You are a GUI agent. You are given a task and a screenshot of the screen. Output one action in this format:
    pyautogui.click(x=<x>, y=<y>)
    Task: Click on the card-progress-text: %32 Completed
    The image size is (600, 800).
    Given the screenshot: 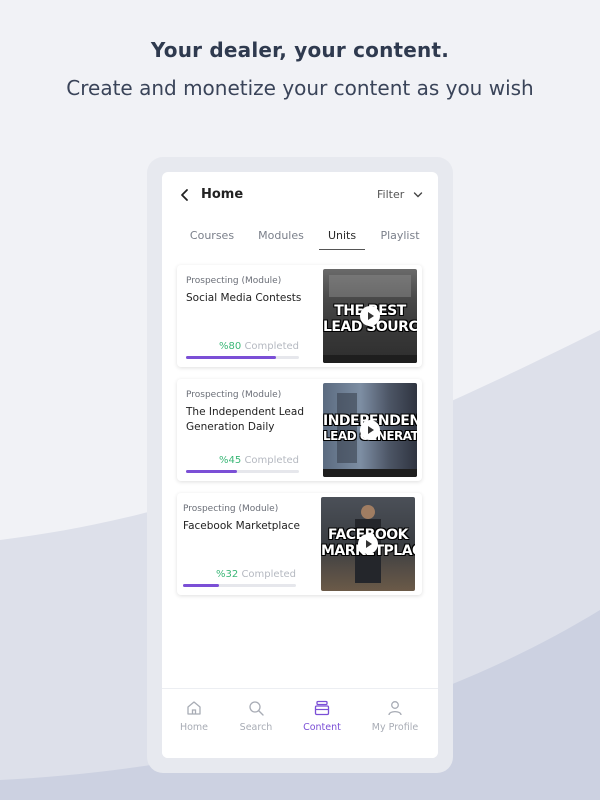 What is the action you would take?
    pyautogui.click(x=239, y=574)
    